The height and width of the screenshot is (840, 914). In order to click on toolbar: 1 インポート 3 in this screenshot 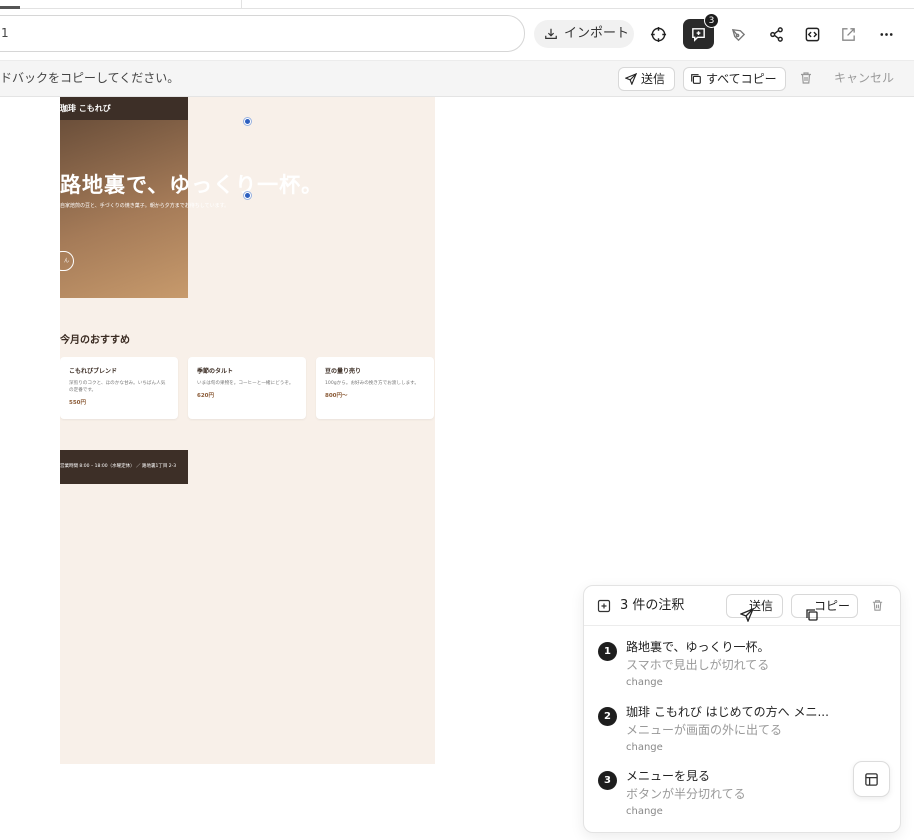, I will do `click(457, 34)`.